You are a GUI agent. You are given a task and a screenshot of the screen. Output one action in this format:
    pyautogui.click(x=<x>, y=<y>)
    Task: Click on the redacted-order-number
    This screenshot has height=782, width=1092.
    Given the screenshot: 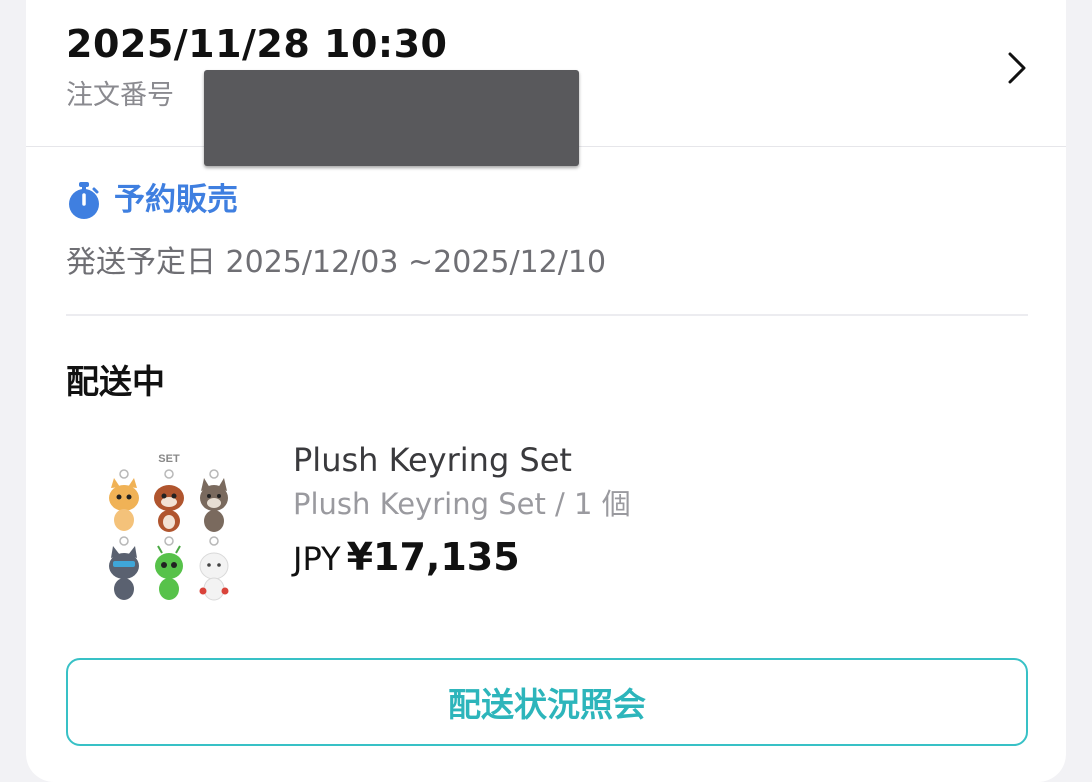 What is the action you would take?
    pyautogui.click(x=391, y=118)
    